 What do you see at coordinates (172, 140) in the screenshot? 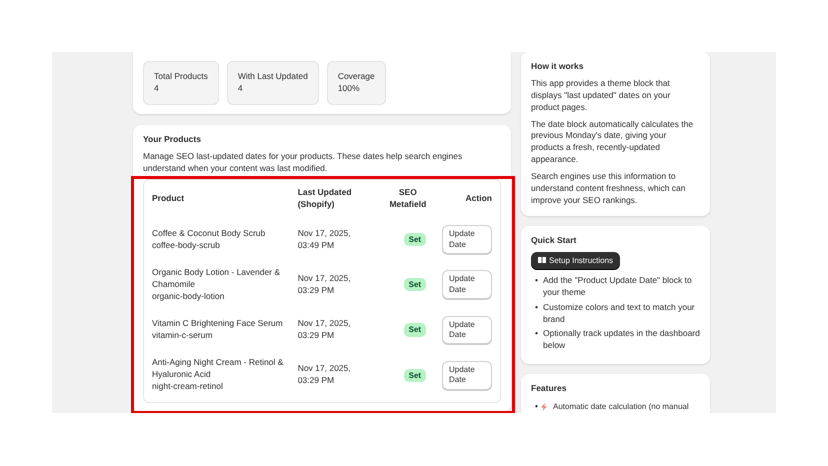
I see `section-title: Your Products` at bounding box center [172, 140].